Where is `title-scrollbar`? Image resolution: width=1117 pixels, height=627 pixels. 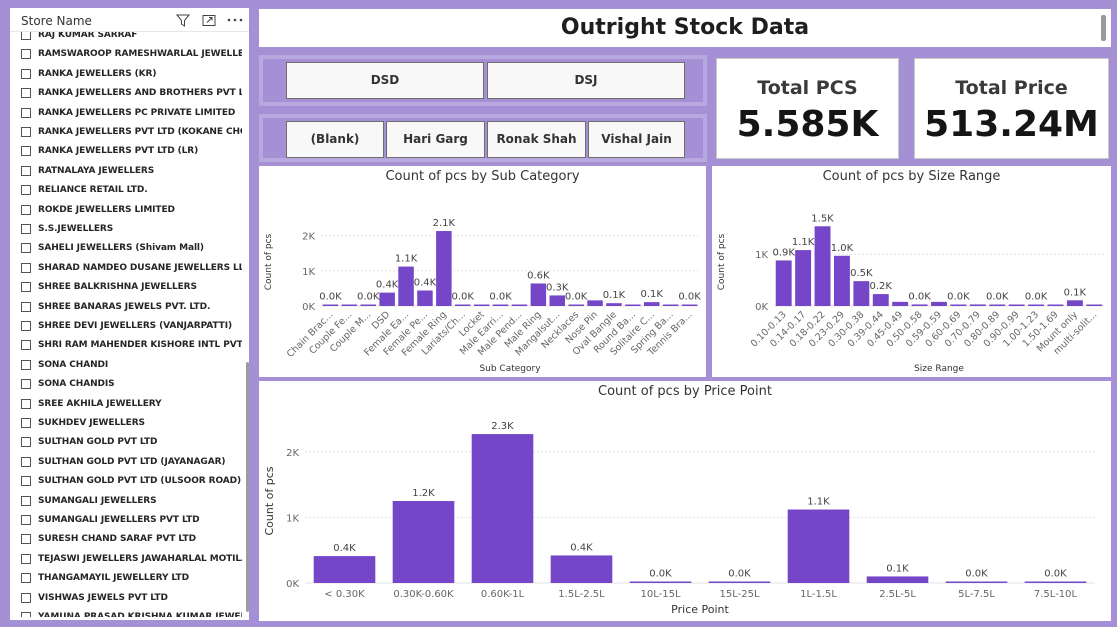
title-scrollbar is located at coordinates (1103, 28).